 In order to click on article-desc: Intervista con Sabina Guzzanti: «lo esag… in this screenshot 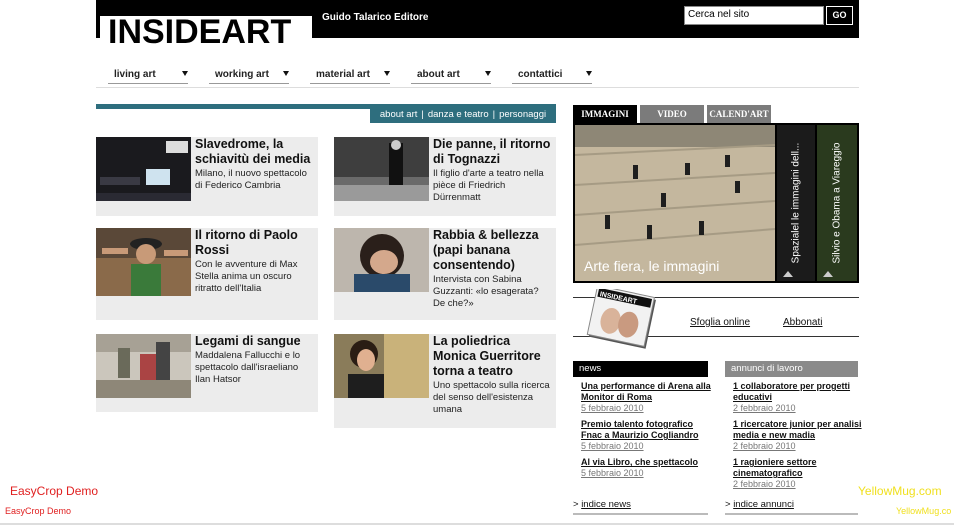, I will do `click(486, 291)`.